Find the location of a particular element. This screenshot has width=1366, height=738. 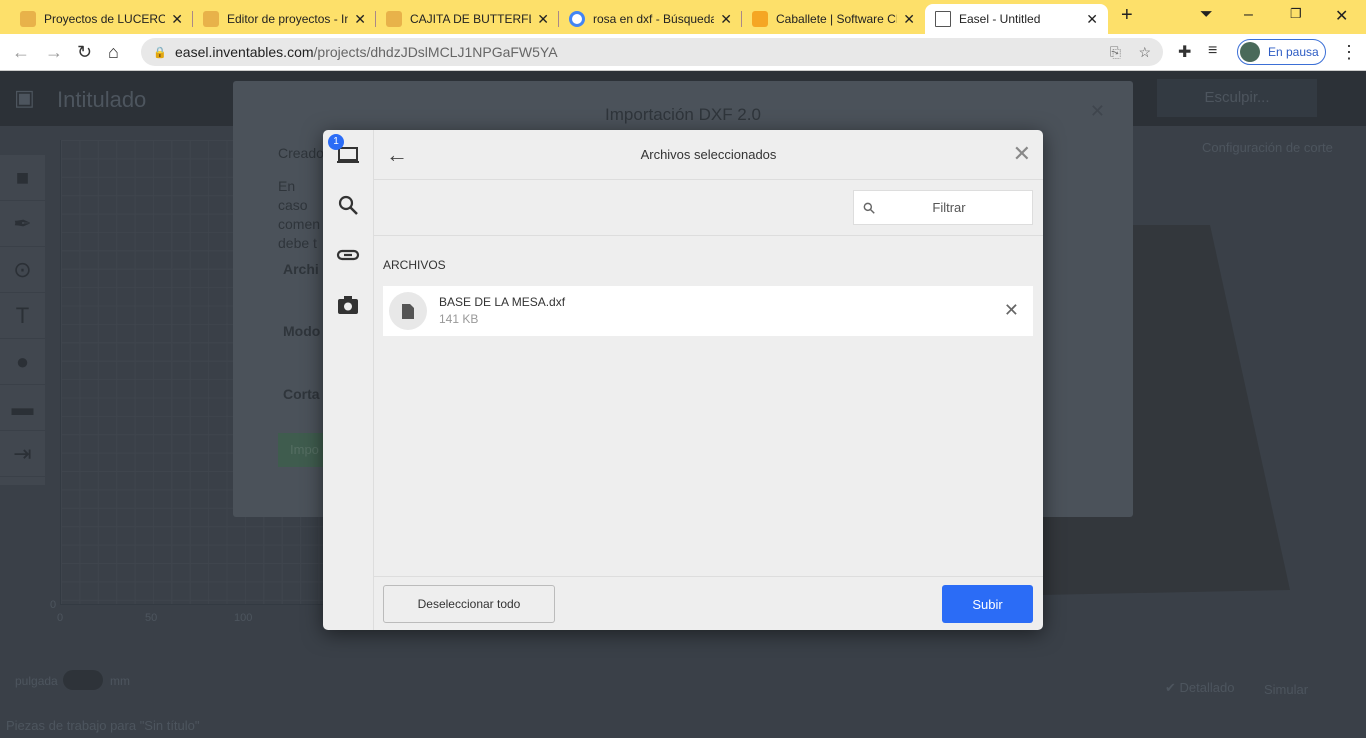

unit-label-mm: mm is located at coordinates (120, 681).